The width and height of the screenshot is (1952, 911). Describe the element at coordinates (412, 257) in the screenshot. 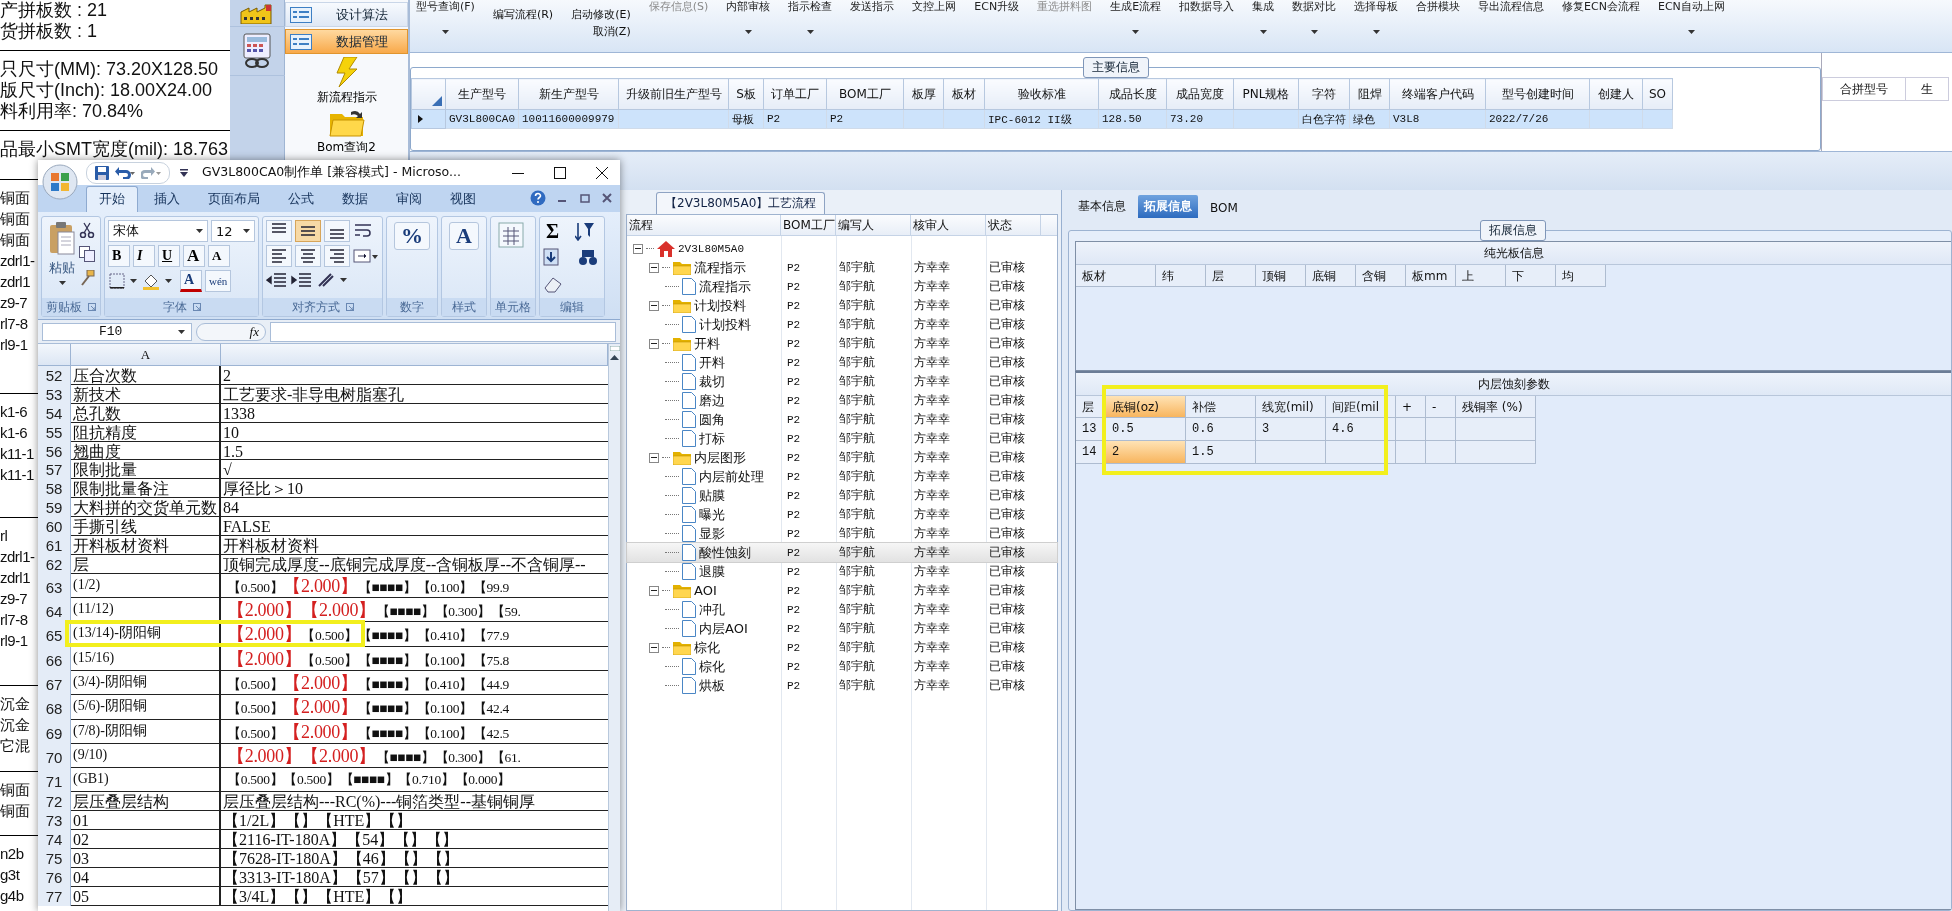

I see `ribbon-button: %` at that location.